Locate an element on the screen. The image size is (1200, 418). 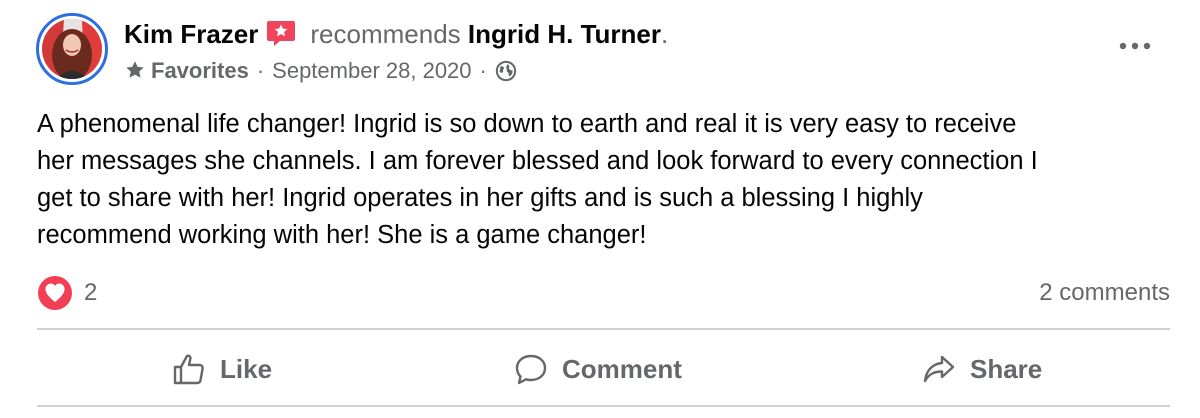
share-label: Share is located at coordinates (1006, 368).